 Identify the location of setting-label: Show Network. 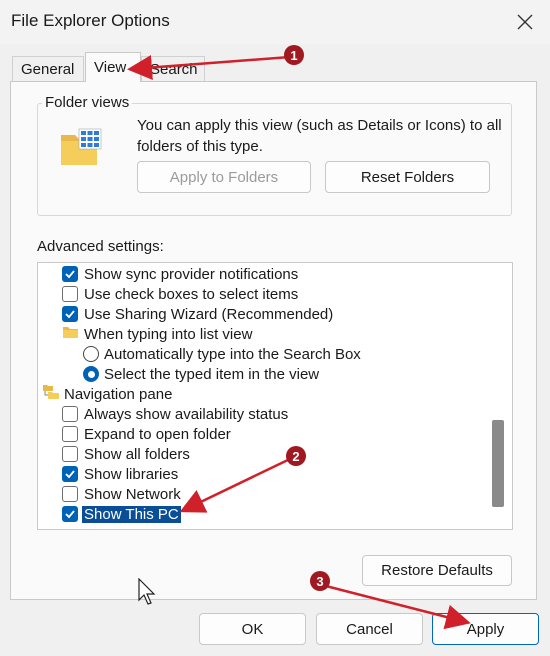
(132, 494).